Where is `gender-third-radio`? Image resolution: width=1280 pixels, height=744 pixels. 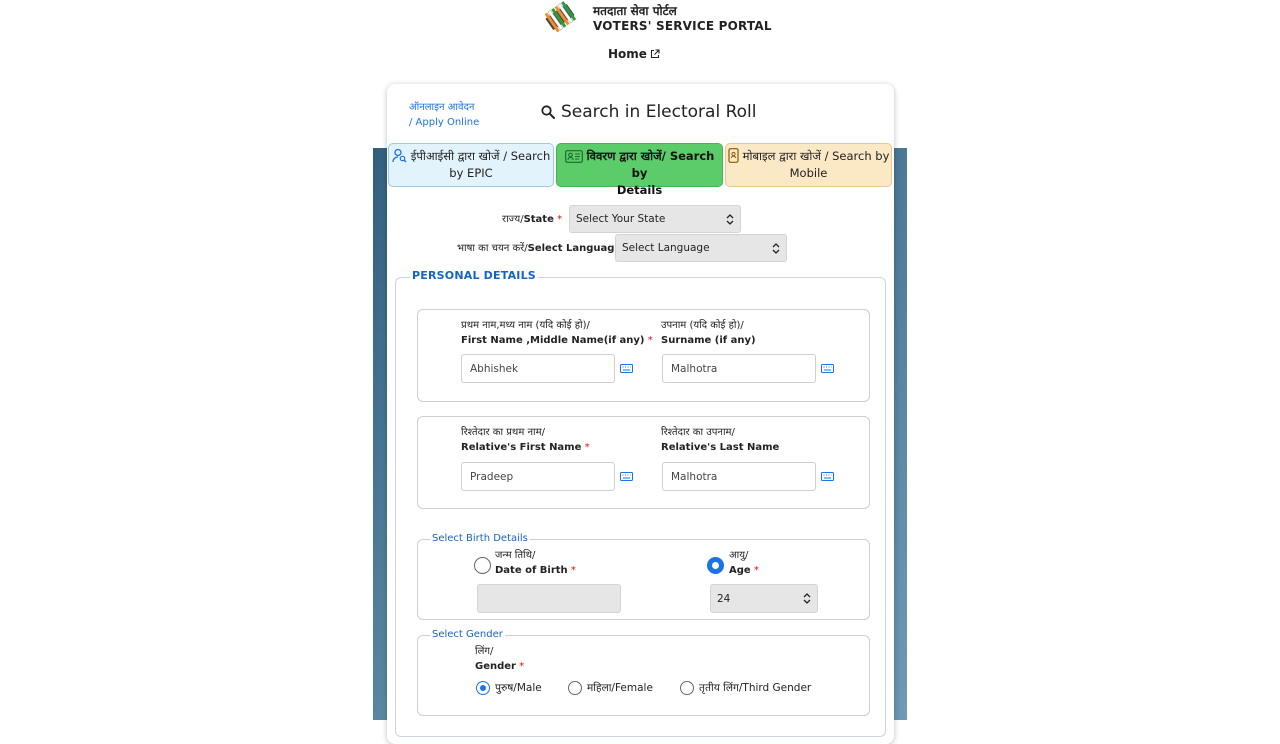
gender-third-radio is located at coordinates (687, 688).